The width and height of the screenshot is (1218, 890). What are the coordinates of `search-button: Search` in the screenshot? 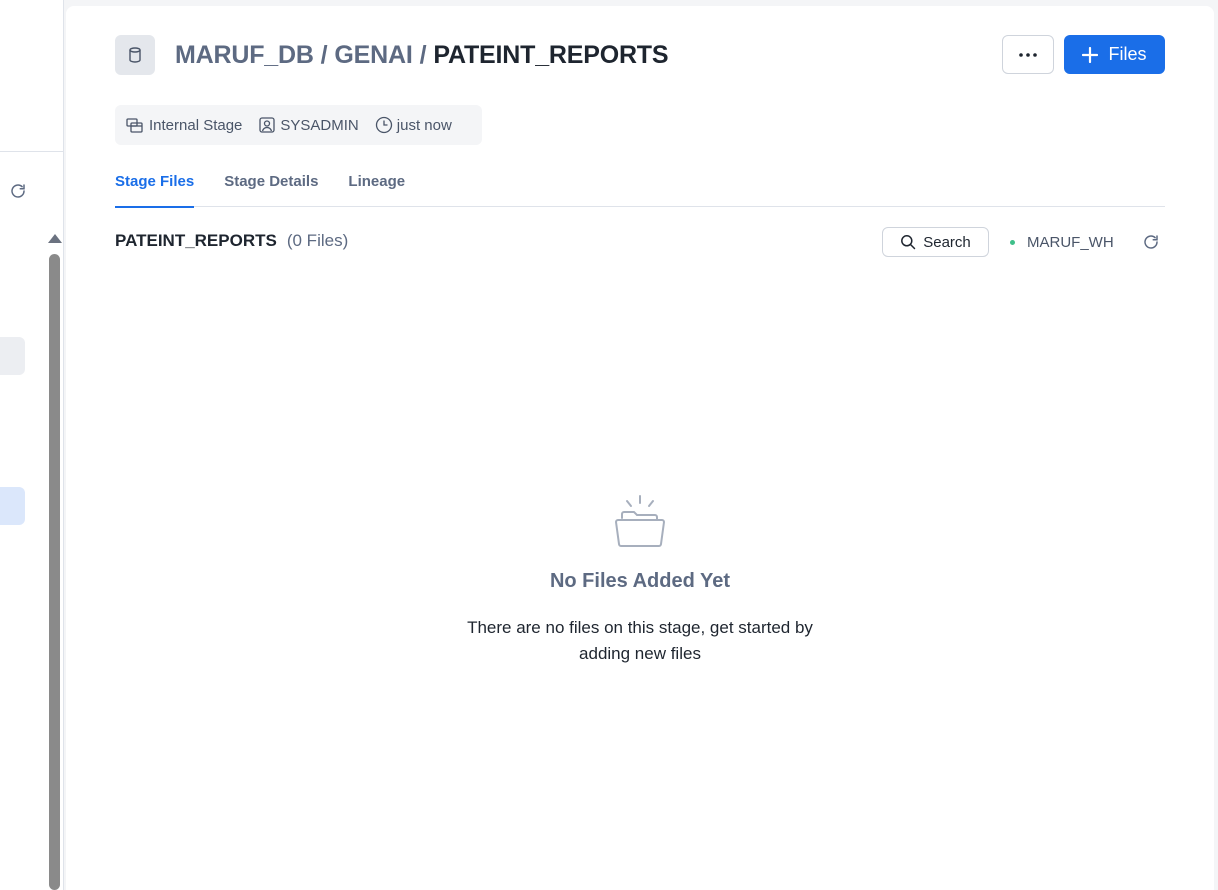 It's located at (935, 242).